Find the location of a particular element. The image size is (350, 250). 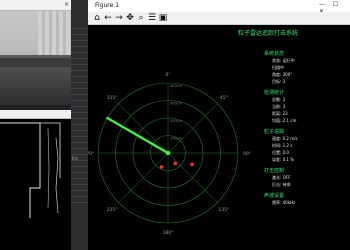

close-icon: × is located at coordinates (66, 4).